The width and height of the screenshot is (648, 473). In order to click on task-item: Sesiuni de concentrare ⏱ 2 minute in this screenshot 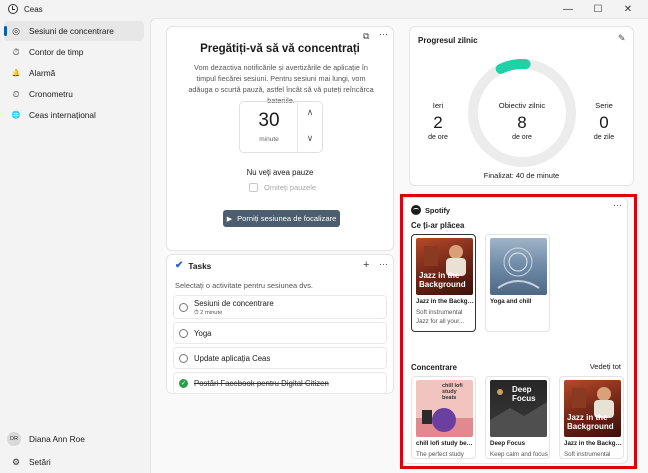, I will do `click(280, 307)`.